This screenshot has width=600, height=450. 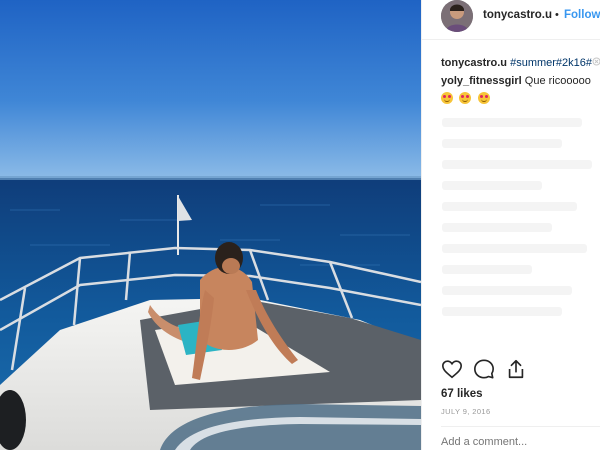 What do you see at coordinates (481, 81) in the screenshot?
I see `comment-username: yoly_fitnessgirl` at bounding box center [481, 81].